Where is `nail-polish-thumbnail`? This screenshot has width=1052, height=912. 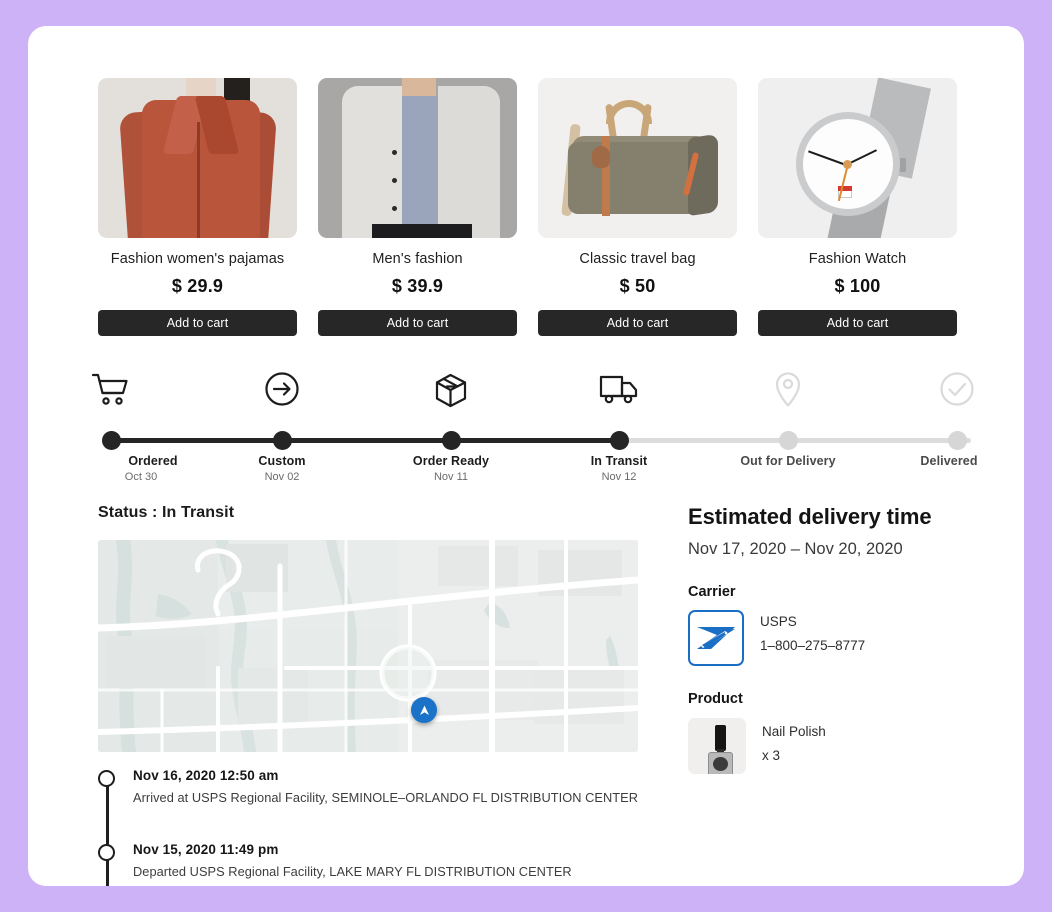
nail-polish-thumbnail is located at coordinates (717, 746).